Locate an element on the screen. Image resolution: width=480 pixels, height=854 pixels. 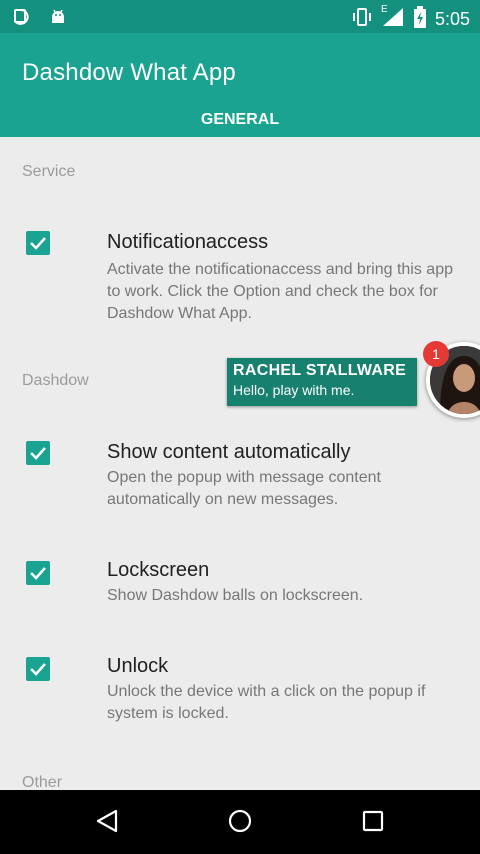
back-icon is located at coordinates (107, 823).